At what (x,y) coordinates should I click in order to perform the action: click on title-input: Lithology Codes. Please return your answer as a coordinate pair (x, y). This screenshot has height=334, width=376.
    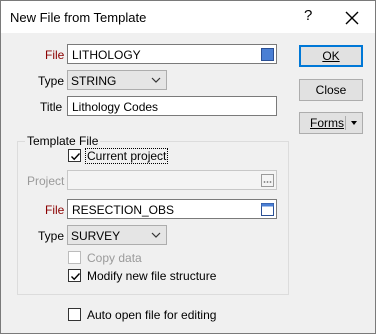
    Looking at the image, I should click on (172, 106).